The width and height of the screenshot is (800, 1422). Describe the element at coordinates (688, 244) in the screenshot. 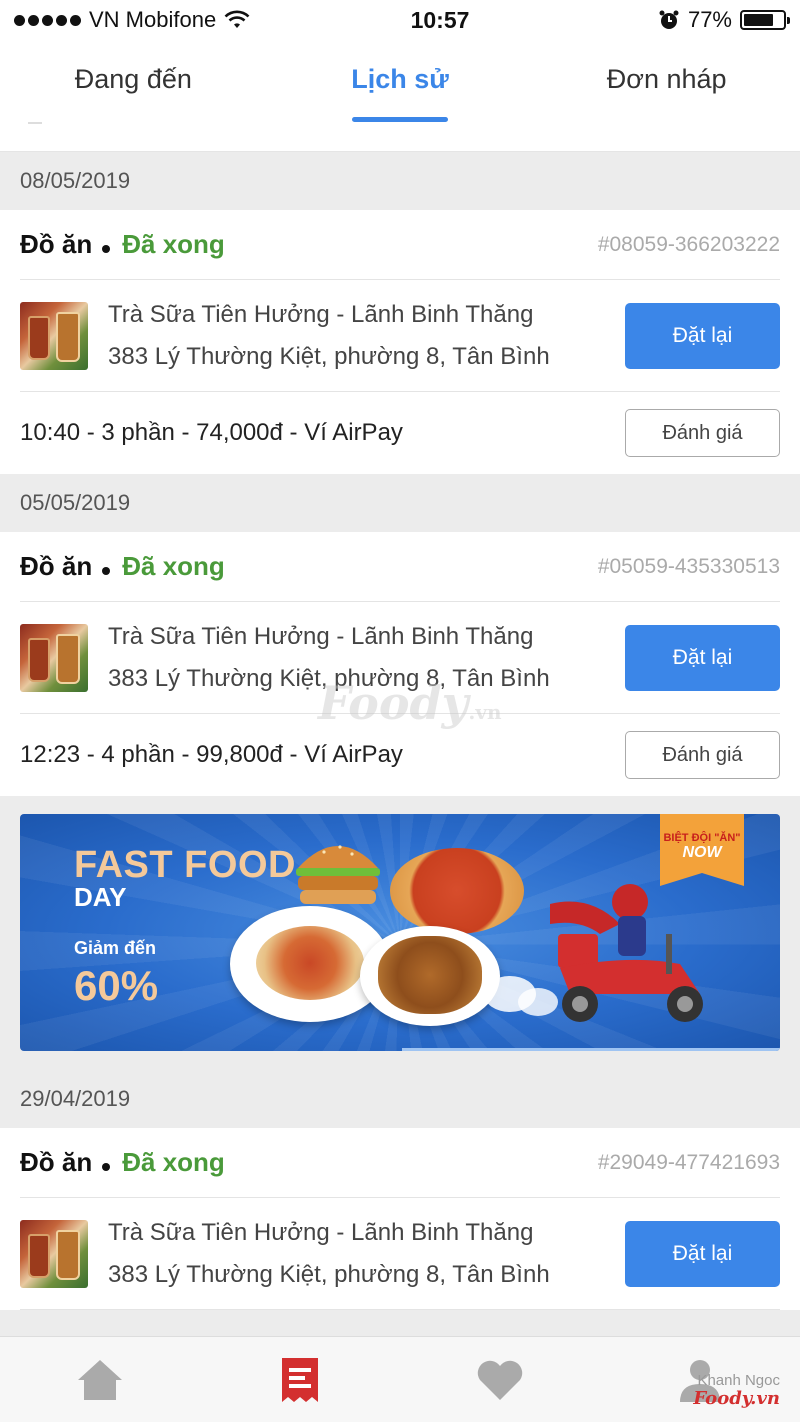

I see `order-id: #08059-366203222` at that location.